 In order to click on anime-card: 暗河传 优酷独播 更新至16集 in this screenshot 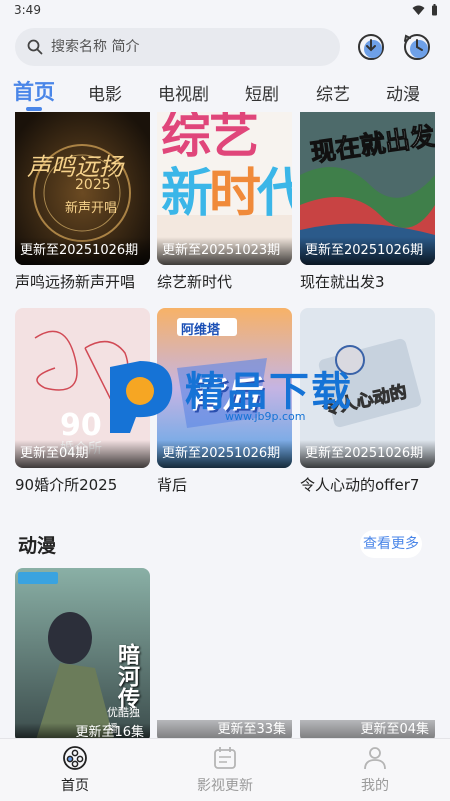, I will do `click(82, 653)`.